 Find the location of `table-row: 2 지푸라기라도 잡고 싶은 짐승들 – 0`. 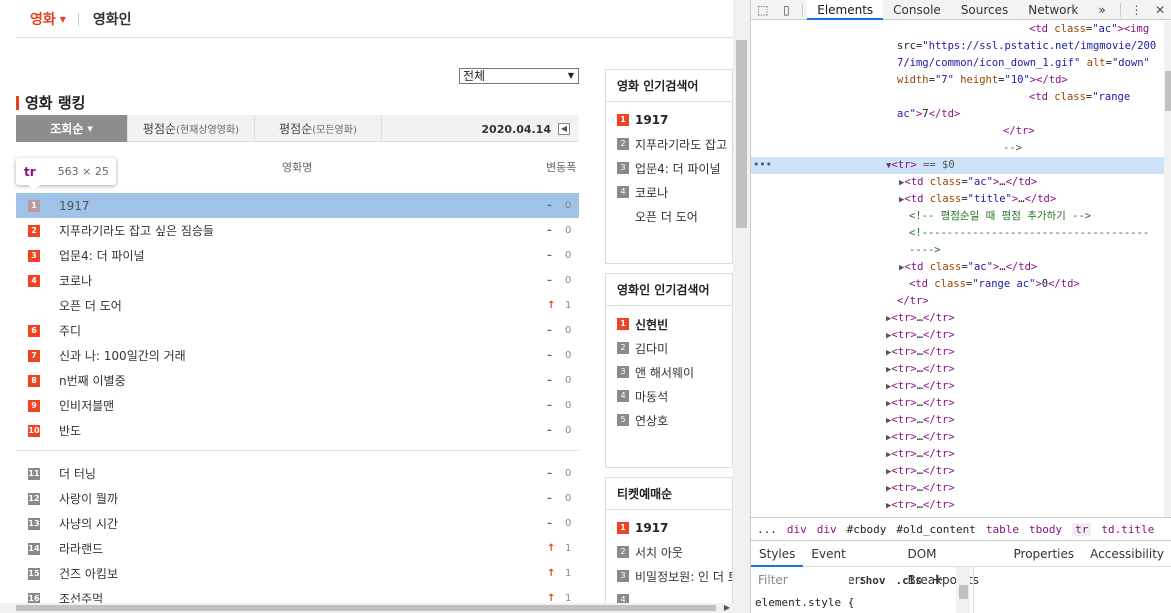

table-row: 2 지푸라기라도 잡고 싶은 짐승들 – 0 is located at coordinates (297, 230).